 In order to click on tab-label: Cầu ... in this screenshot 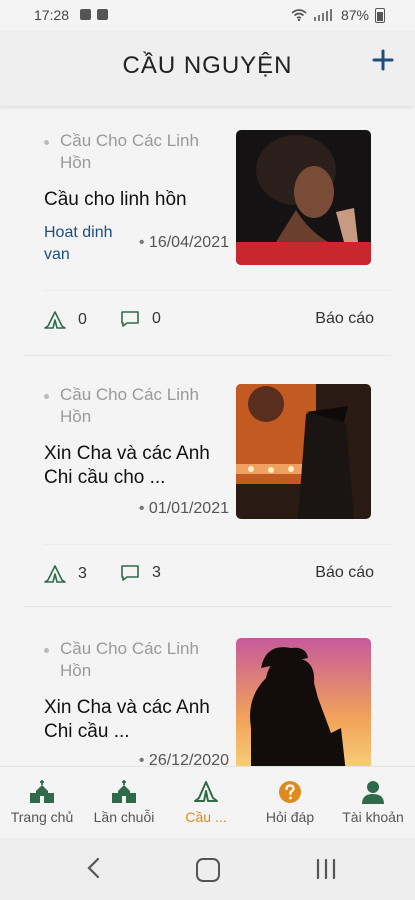, I will do `click(206, 817)`.